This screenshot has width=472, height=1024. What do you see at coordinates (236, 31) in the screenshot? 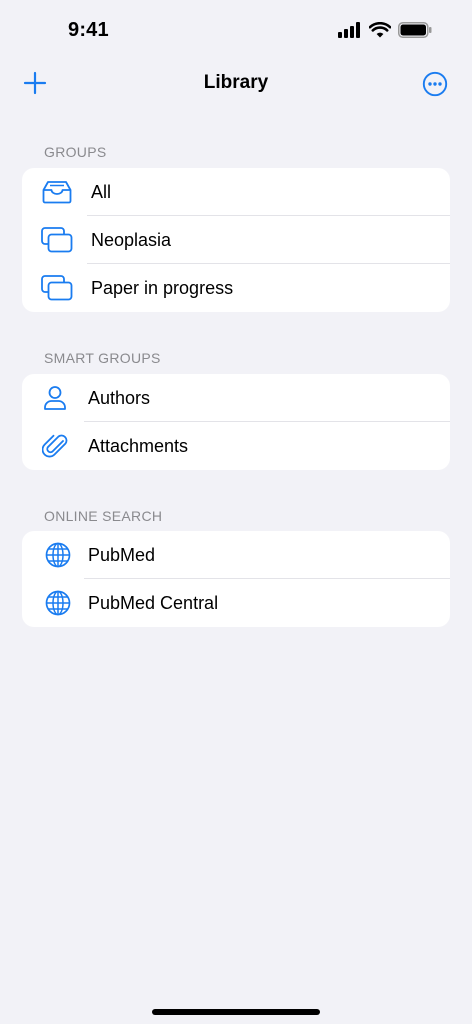
I see `status-bar: 9:41` at bounding box center [236, 31].